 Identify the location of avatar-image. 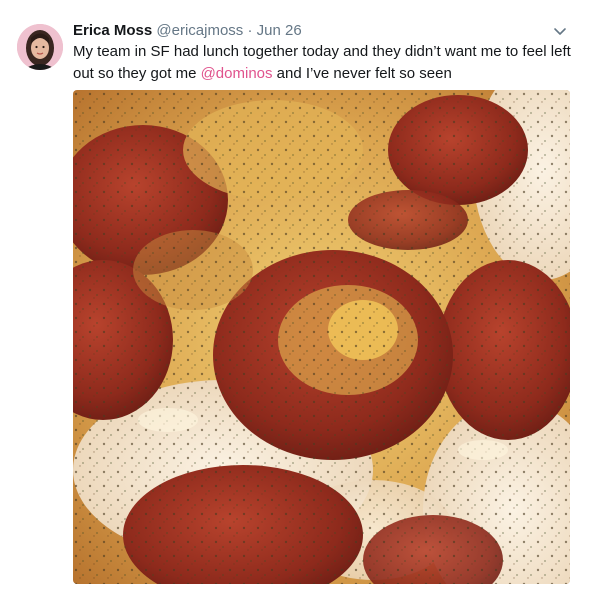
(40, 47).